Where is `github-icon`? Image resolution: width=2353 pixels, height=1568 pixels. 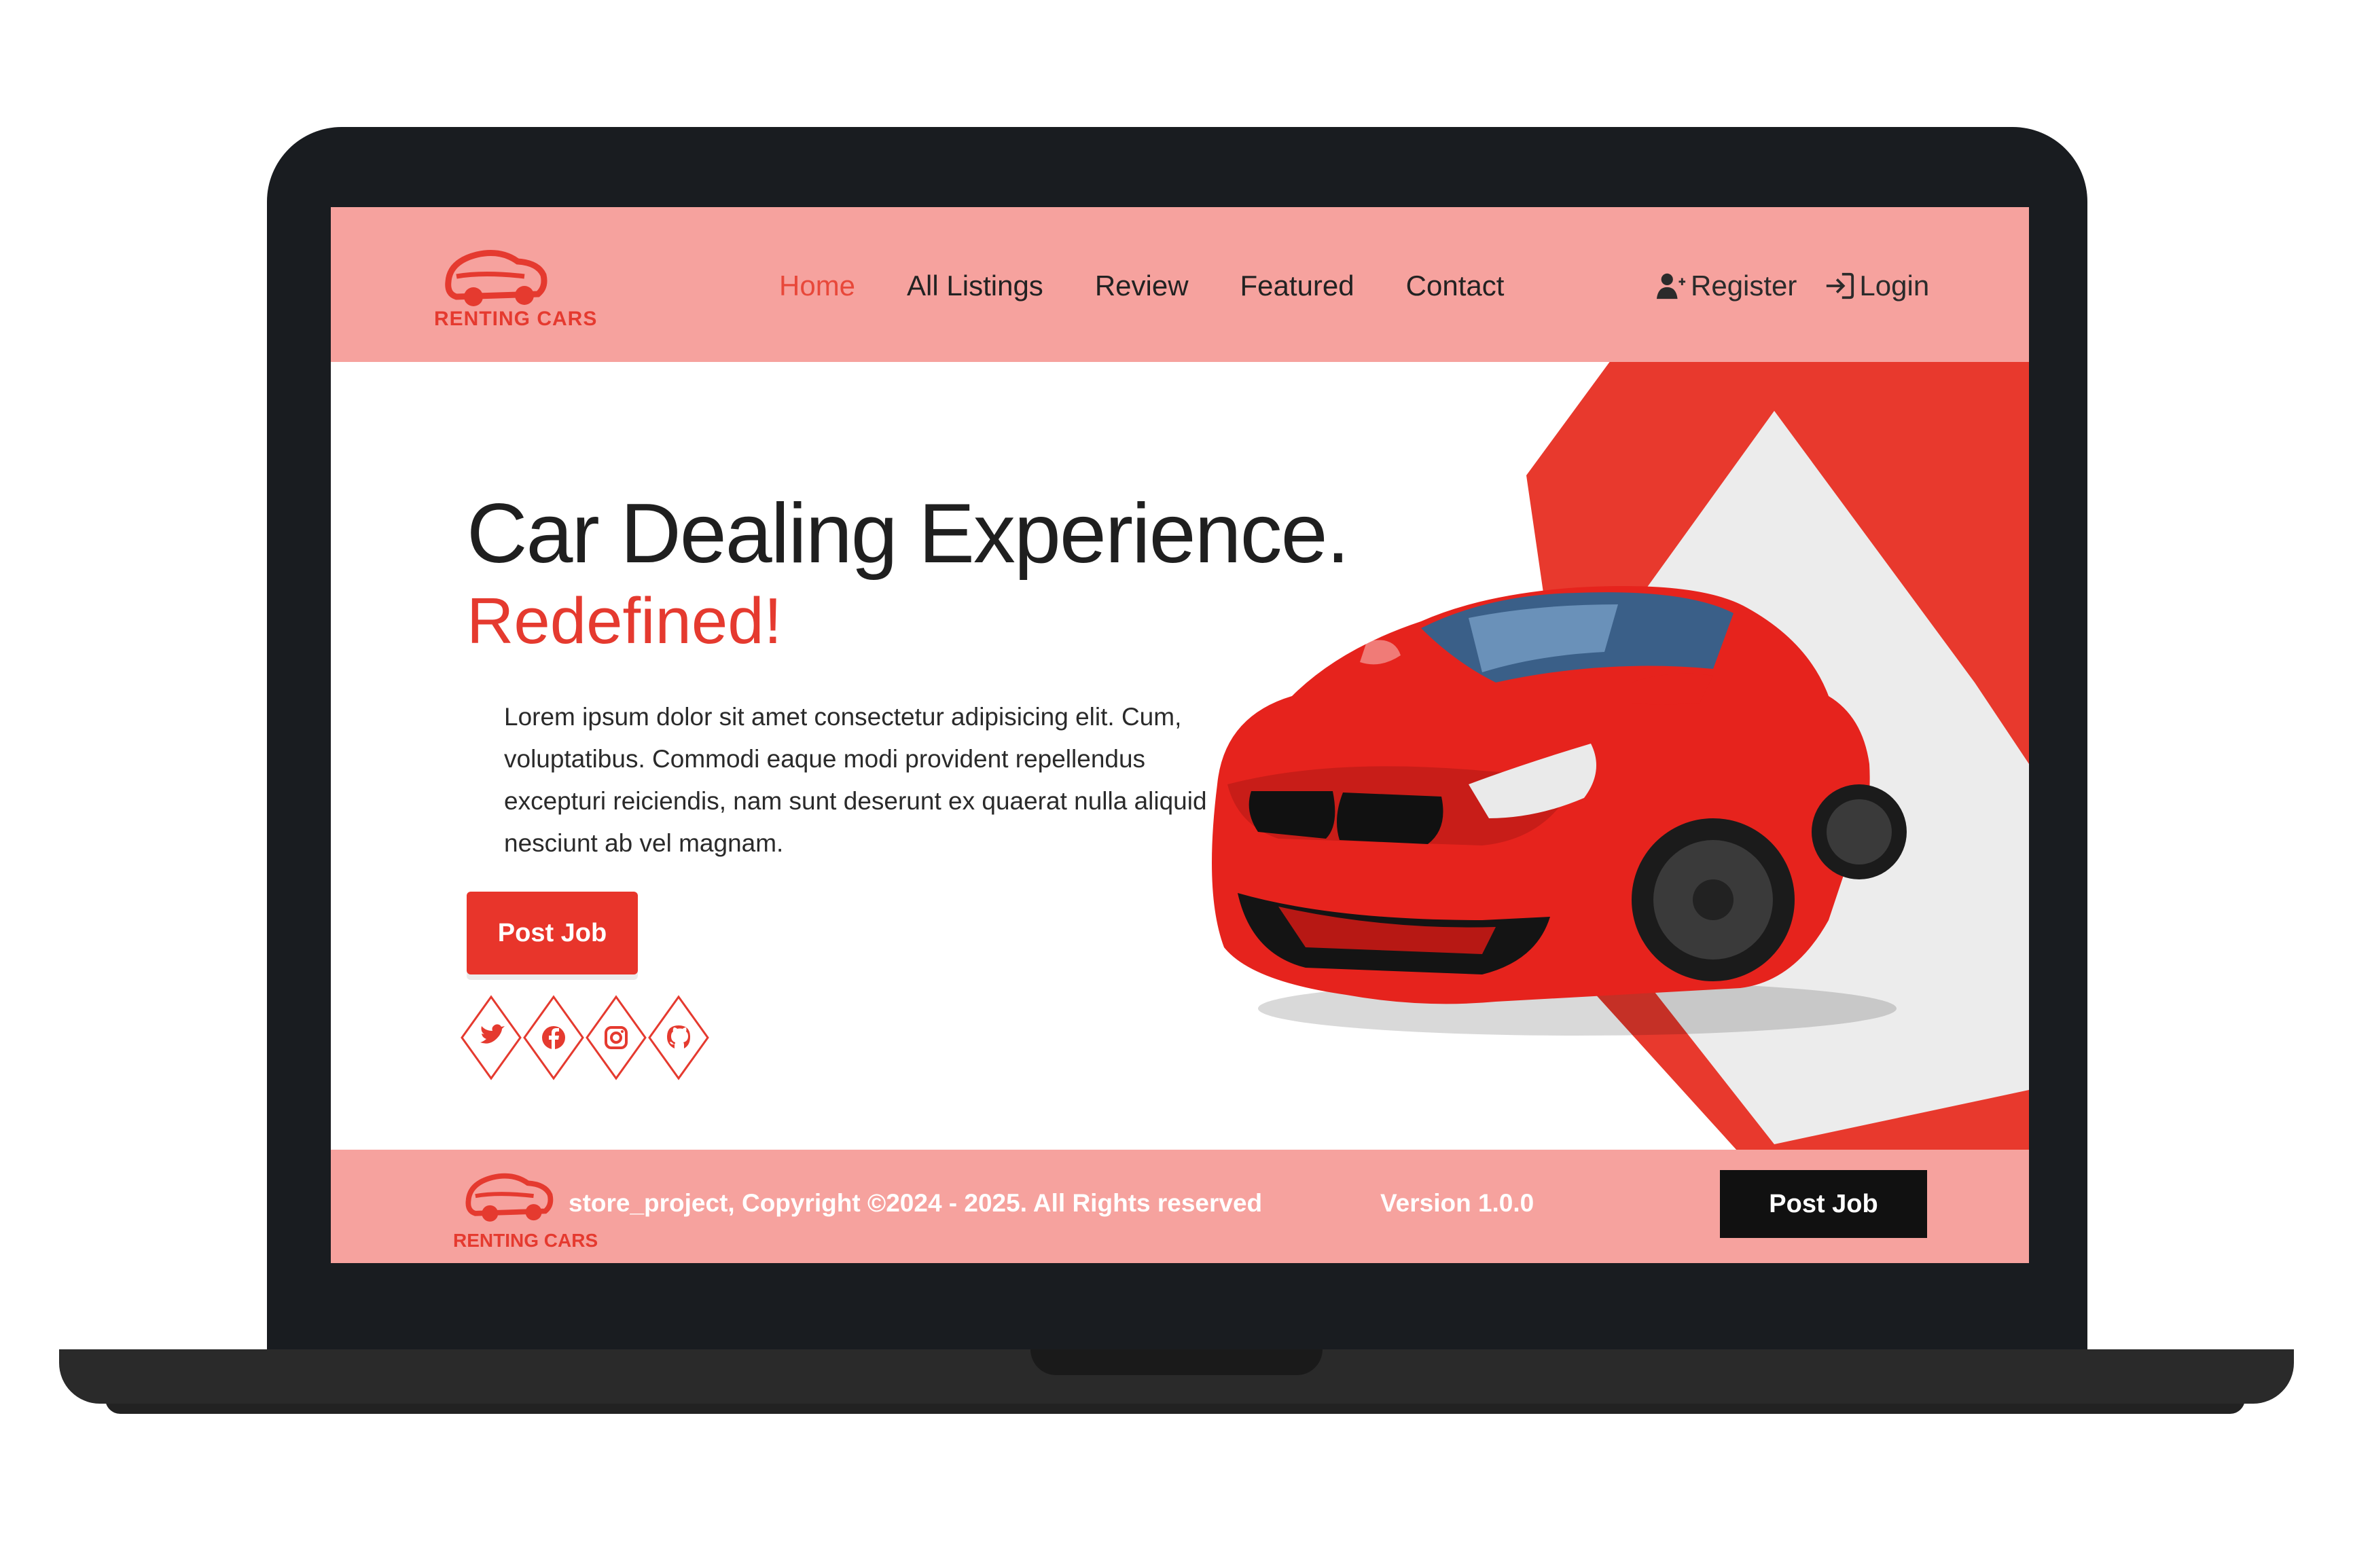 github-icon is located at coordinates (678, 1037).